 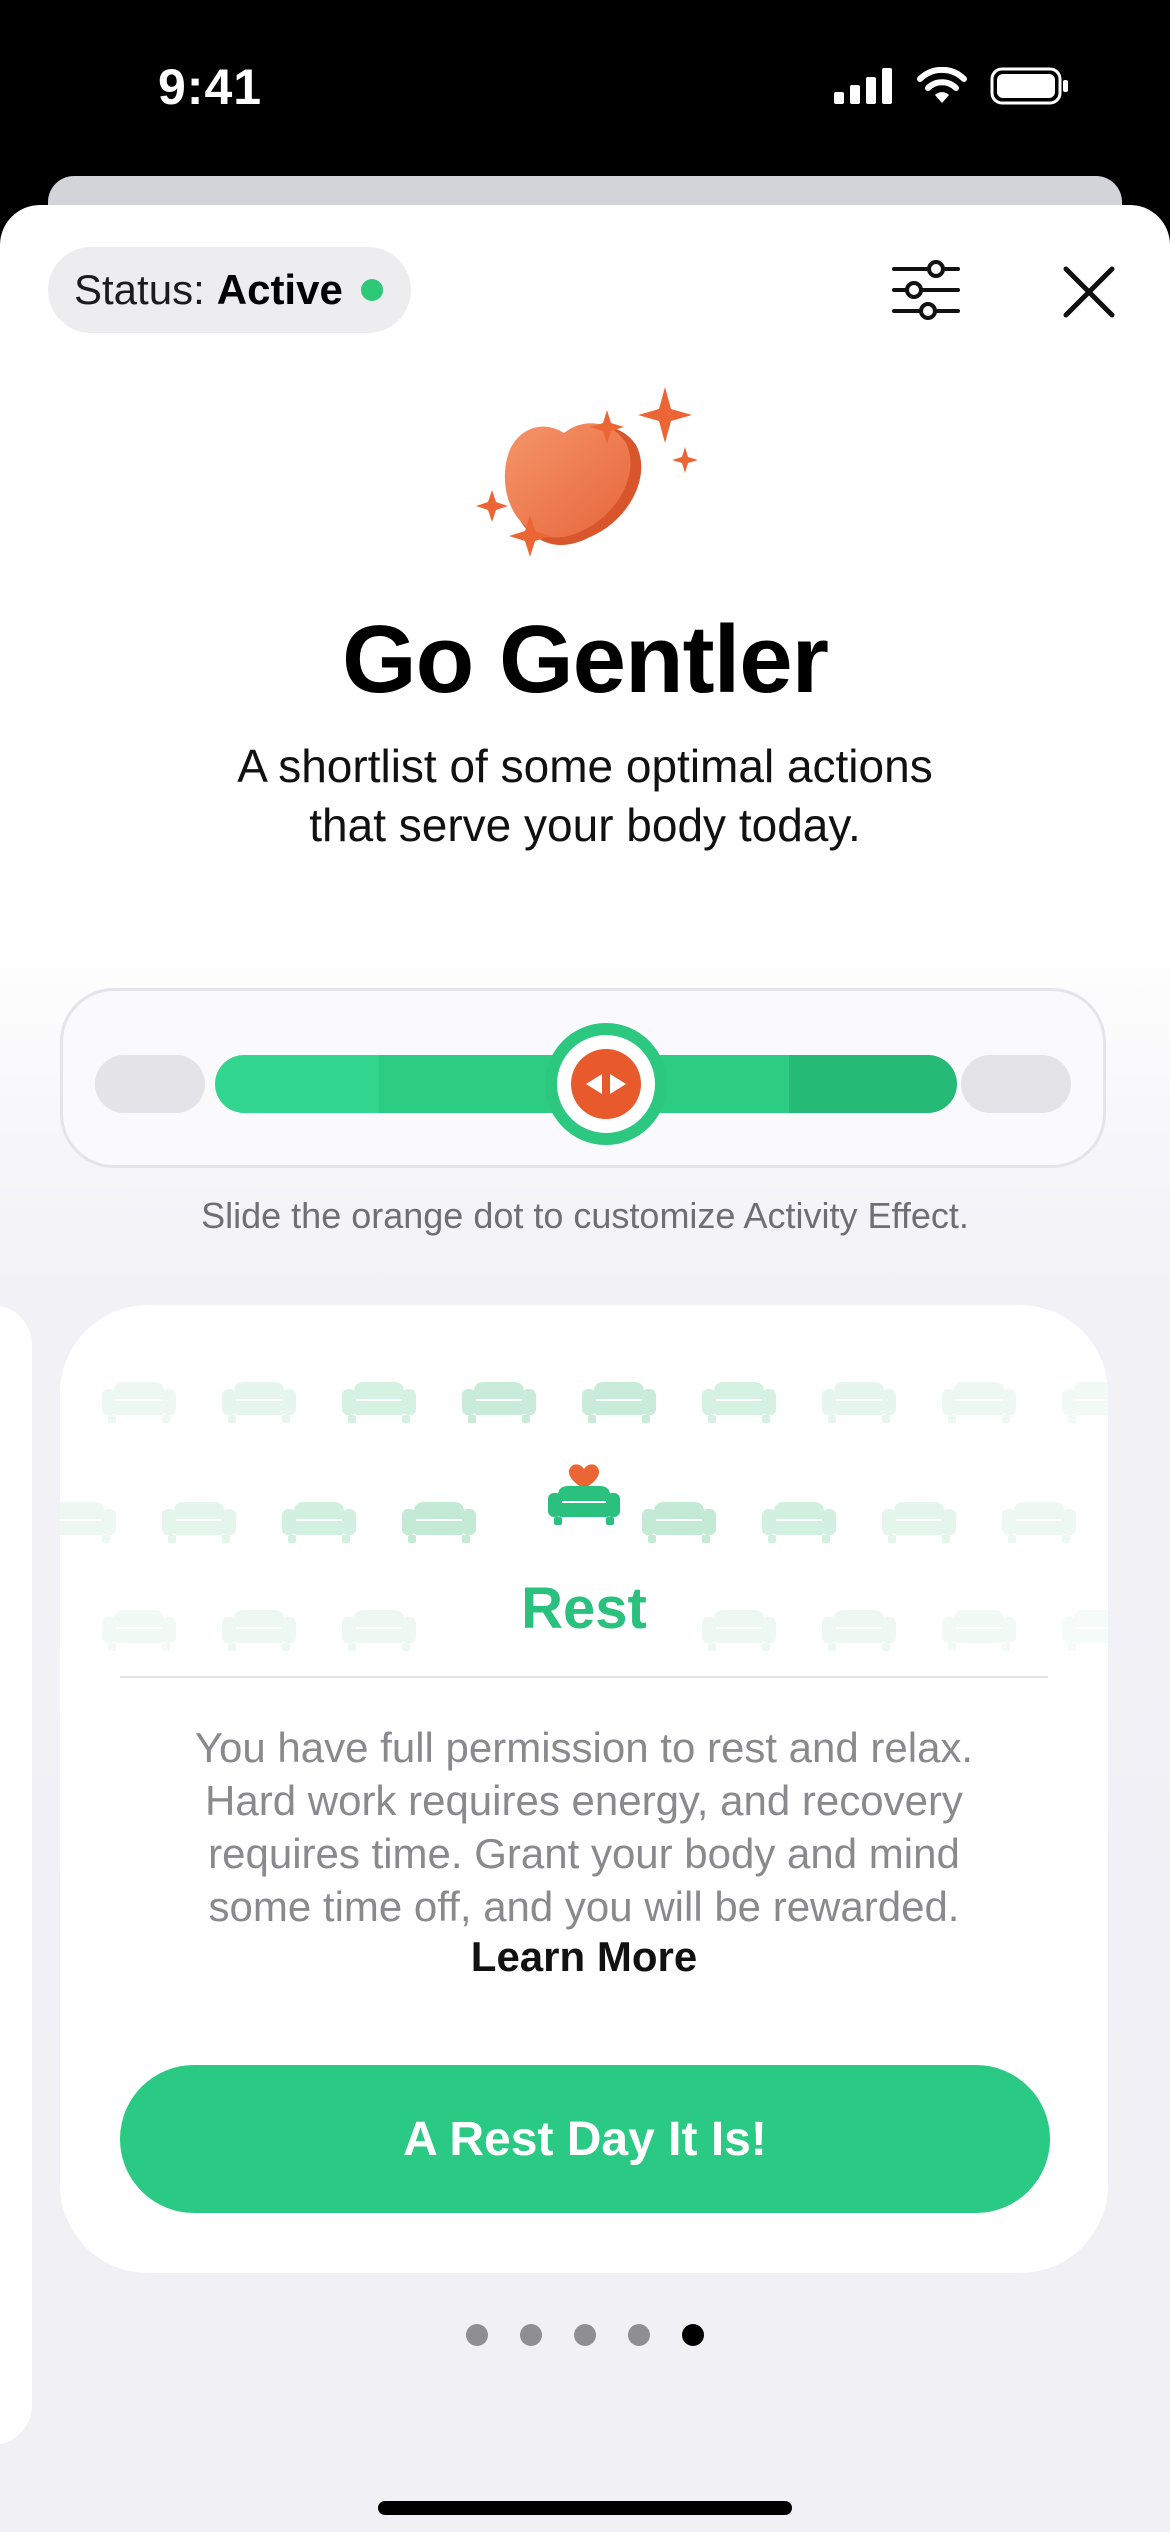 I want to click on previous-card-peek, so click(x=16, y=1875).